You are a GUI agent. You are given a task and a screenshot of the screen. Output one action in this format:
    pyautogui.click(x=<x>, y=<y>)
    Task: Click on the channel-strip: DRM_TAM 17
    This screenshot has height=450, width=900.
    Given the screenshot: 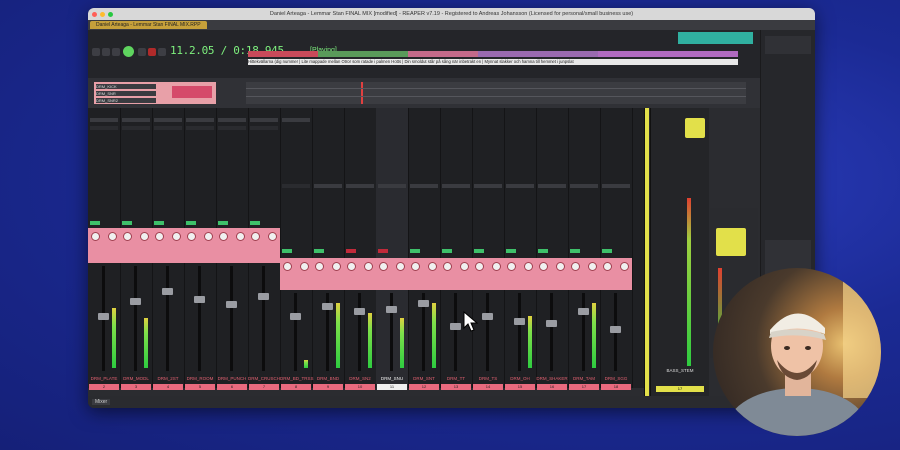 What is the action you would take?
    pyautogui.click(x=584, y=249)
    